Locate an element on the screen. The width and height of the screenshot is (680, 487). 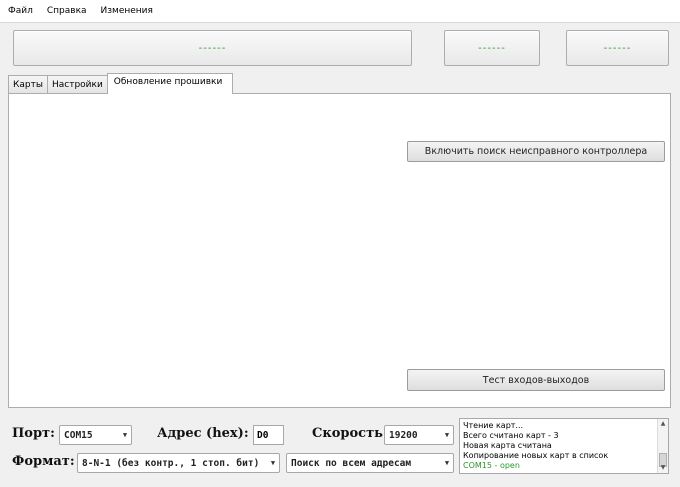
search-mode-select: Поиск по всем адресам ▼ is located at coordinates (370, 463).